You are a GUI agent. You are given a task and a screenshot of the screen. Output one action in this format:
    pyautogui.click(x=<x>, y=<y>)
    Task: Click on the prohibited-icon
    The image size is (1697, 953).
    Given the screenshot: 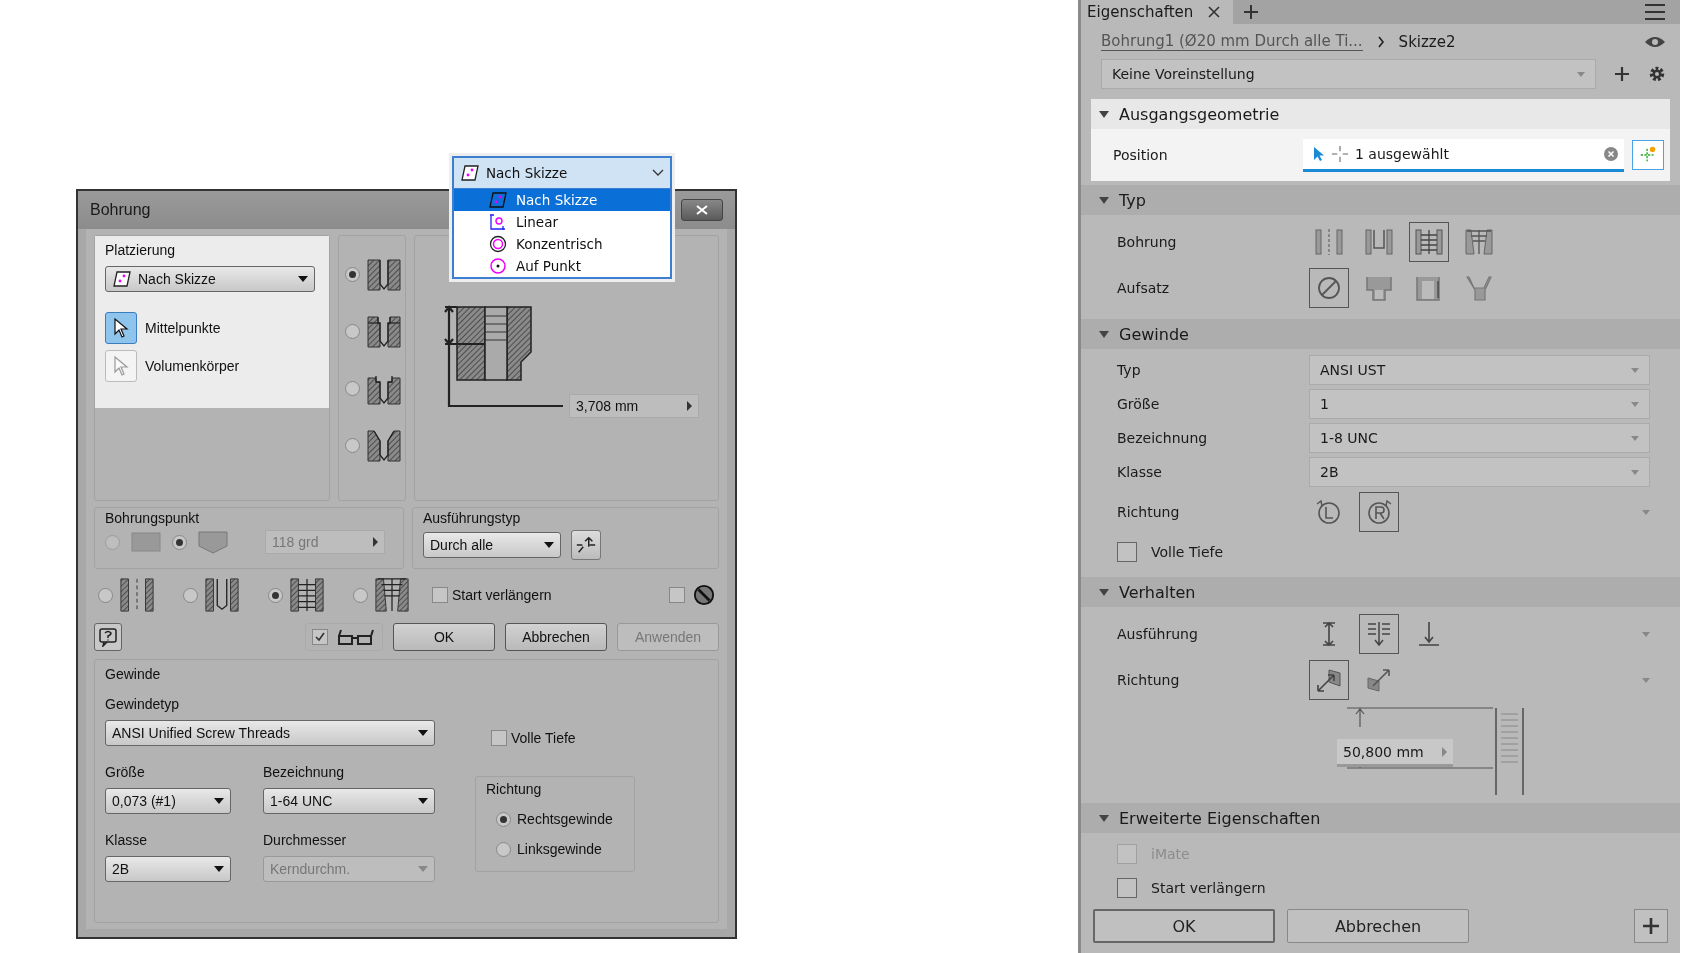 What is the action you would take?
    pyautogui.click(x=704, y=595)
    